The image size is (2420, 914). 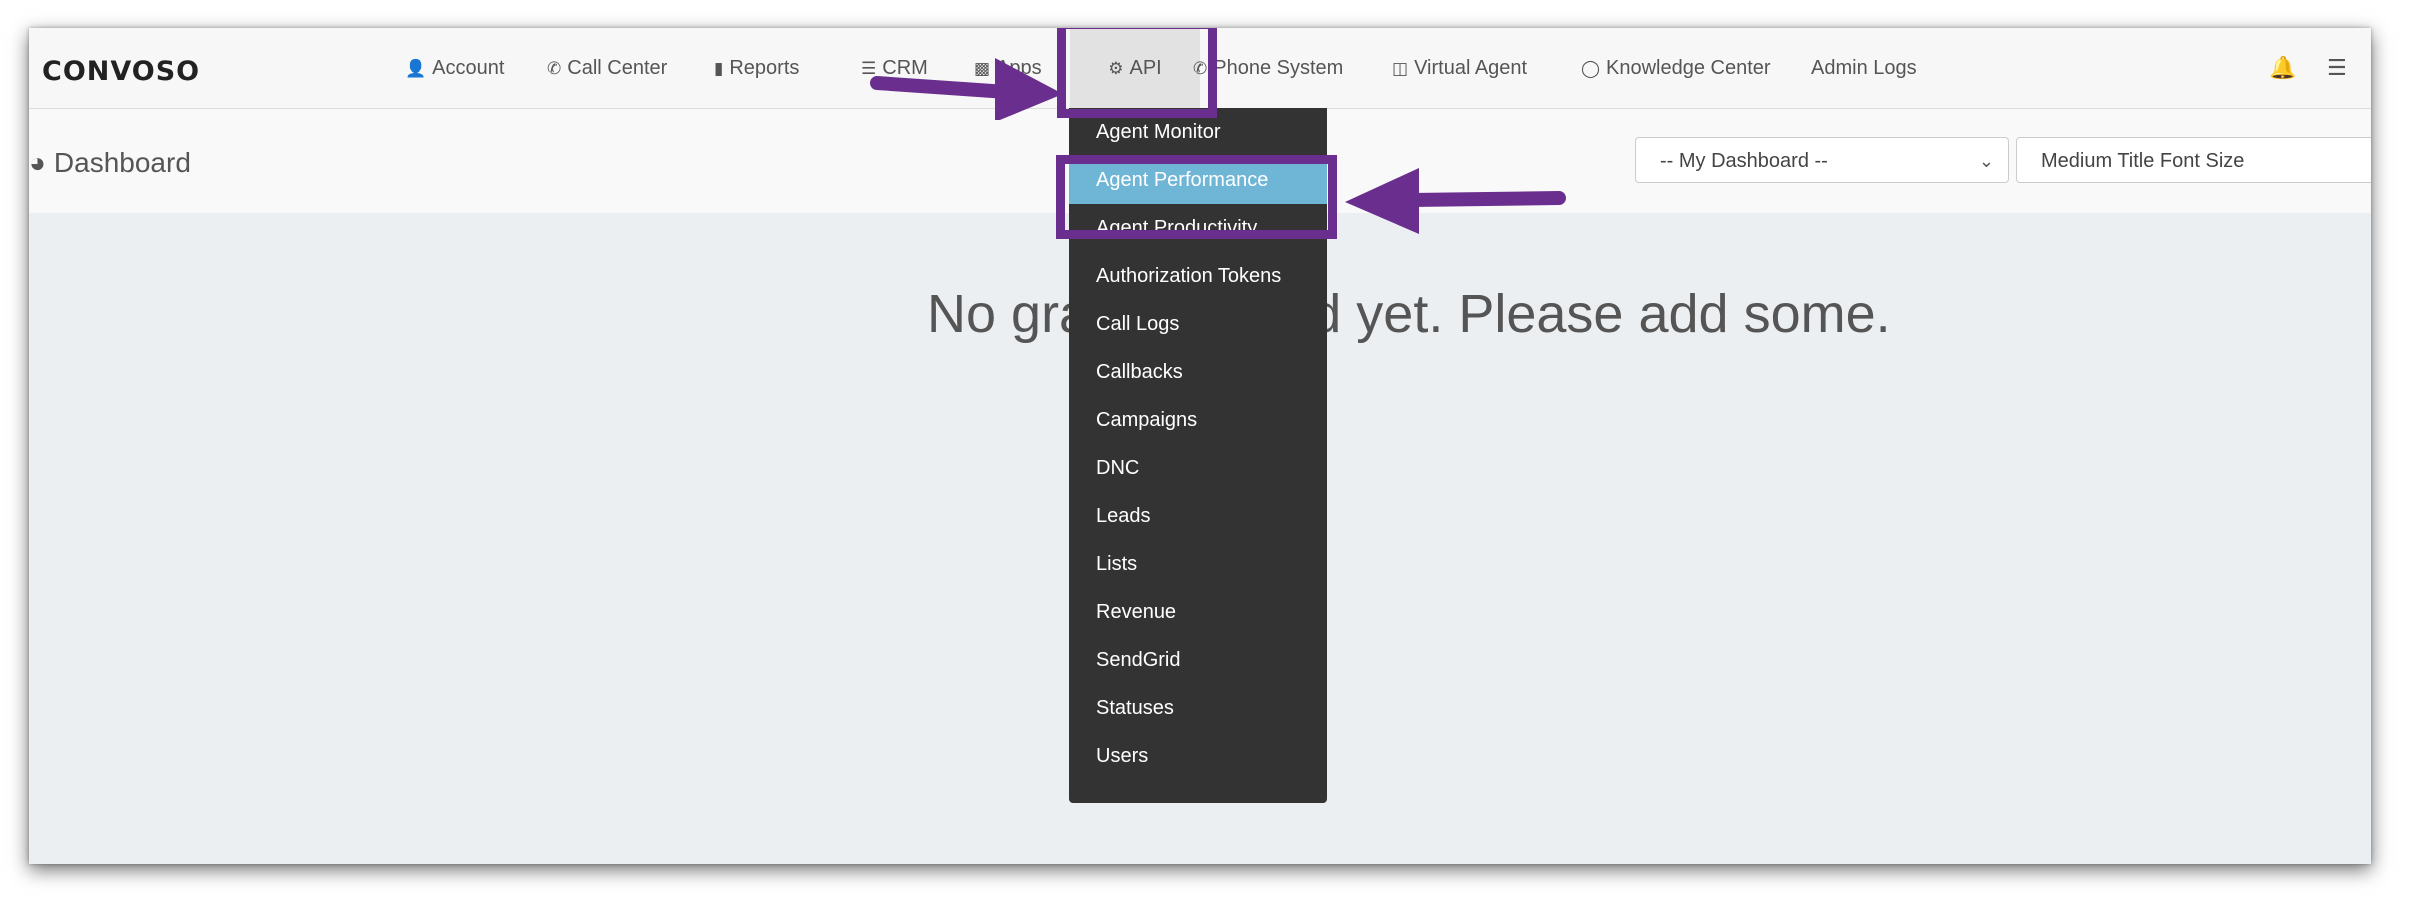 What do you see at coordinates (1400, 68) in the screenshot?
I see `monitor-icon: ◫` at bounding box center [1400, 68].